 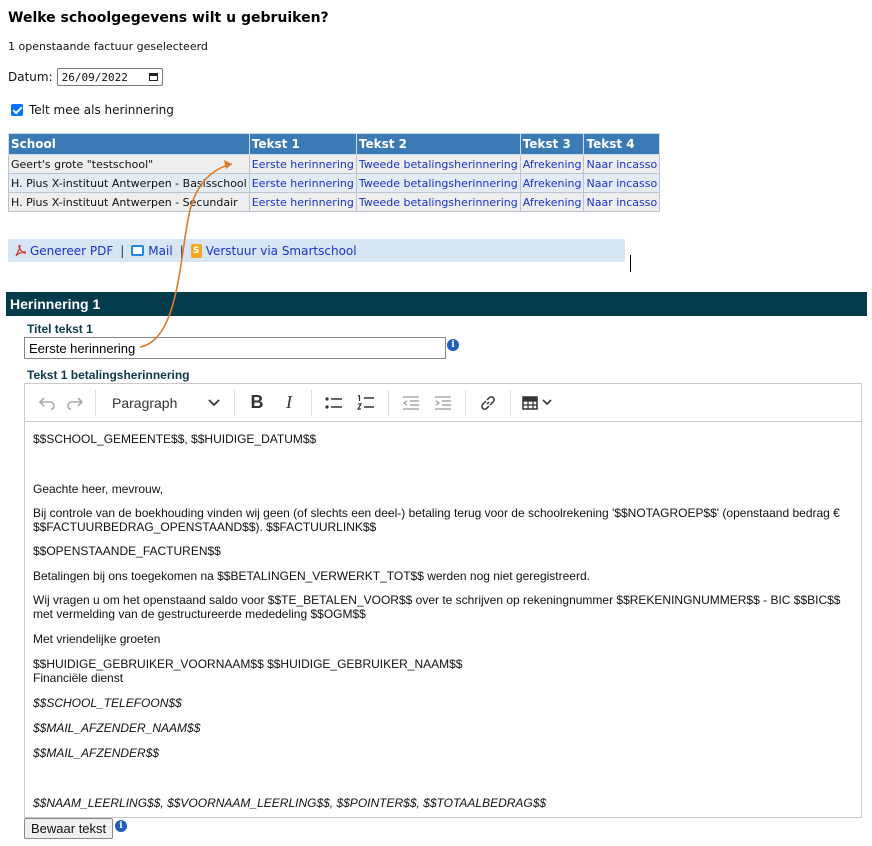 What do you see at coordinates (20, 250) in the screenshot?
I see `pdf-icon` at bounding box center [20, 250].